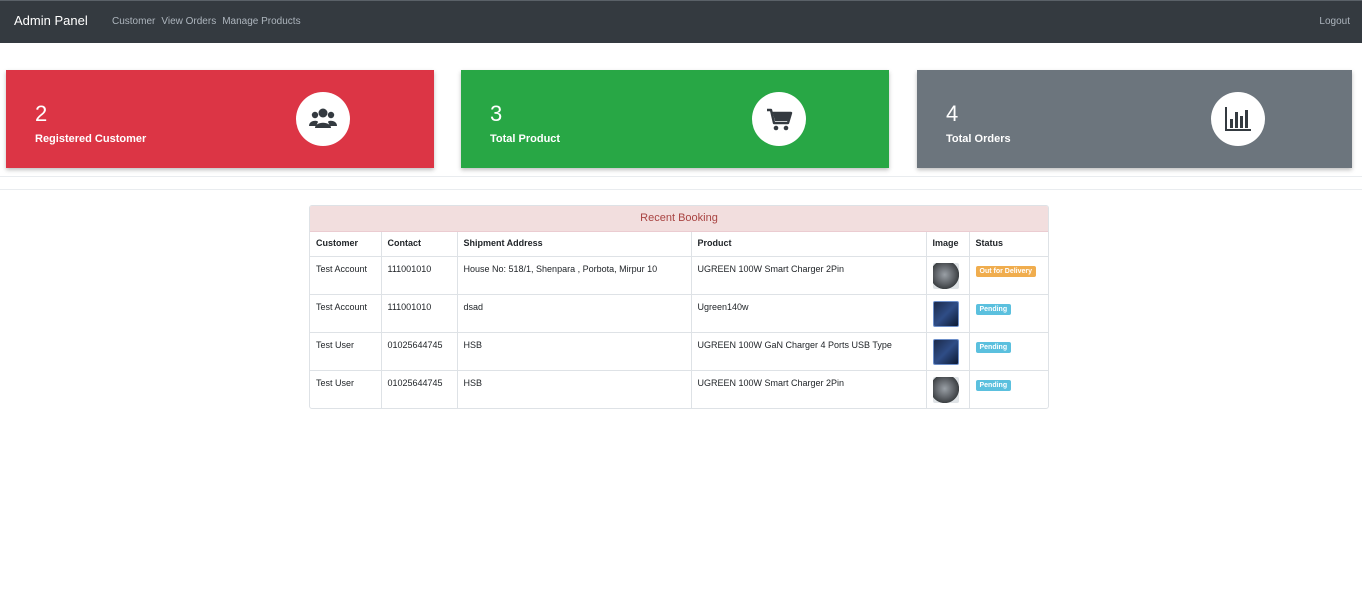  What do you see at coordinates (675, 119) in the screenshot?
I see `total-product-card: 3 Total Product` at bounding box center [675, 119].